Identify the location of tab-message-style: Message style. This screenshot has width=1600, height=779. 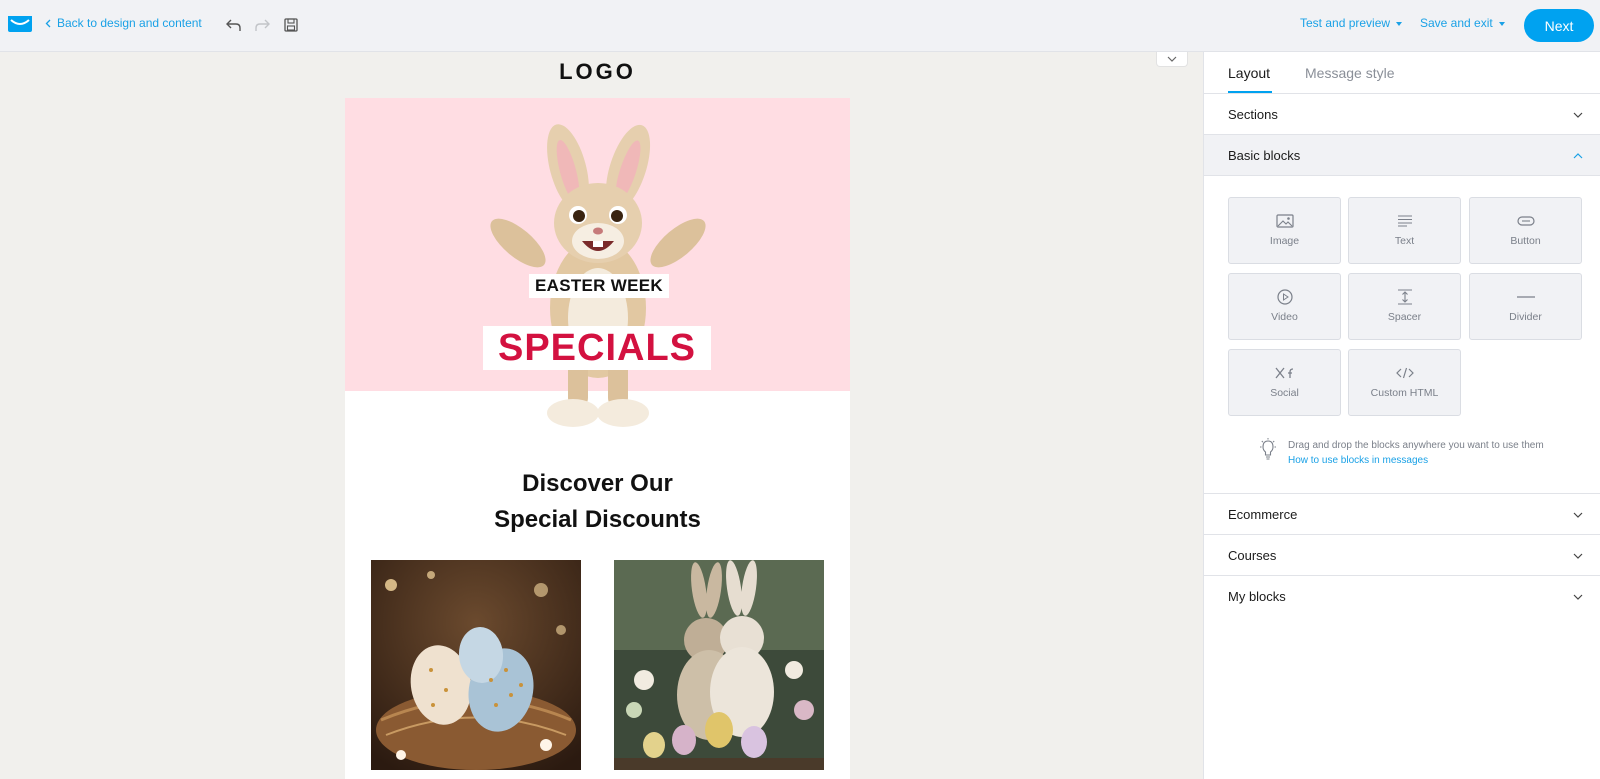
(1349, 73).